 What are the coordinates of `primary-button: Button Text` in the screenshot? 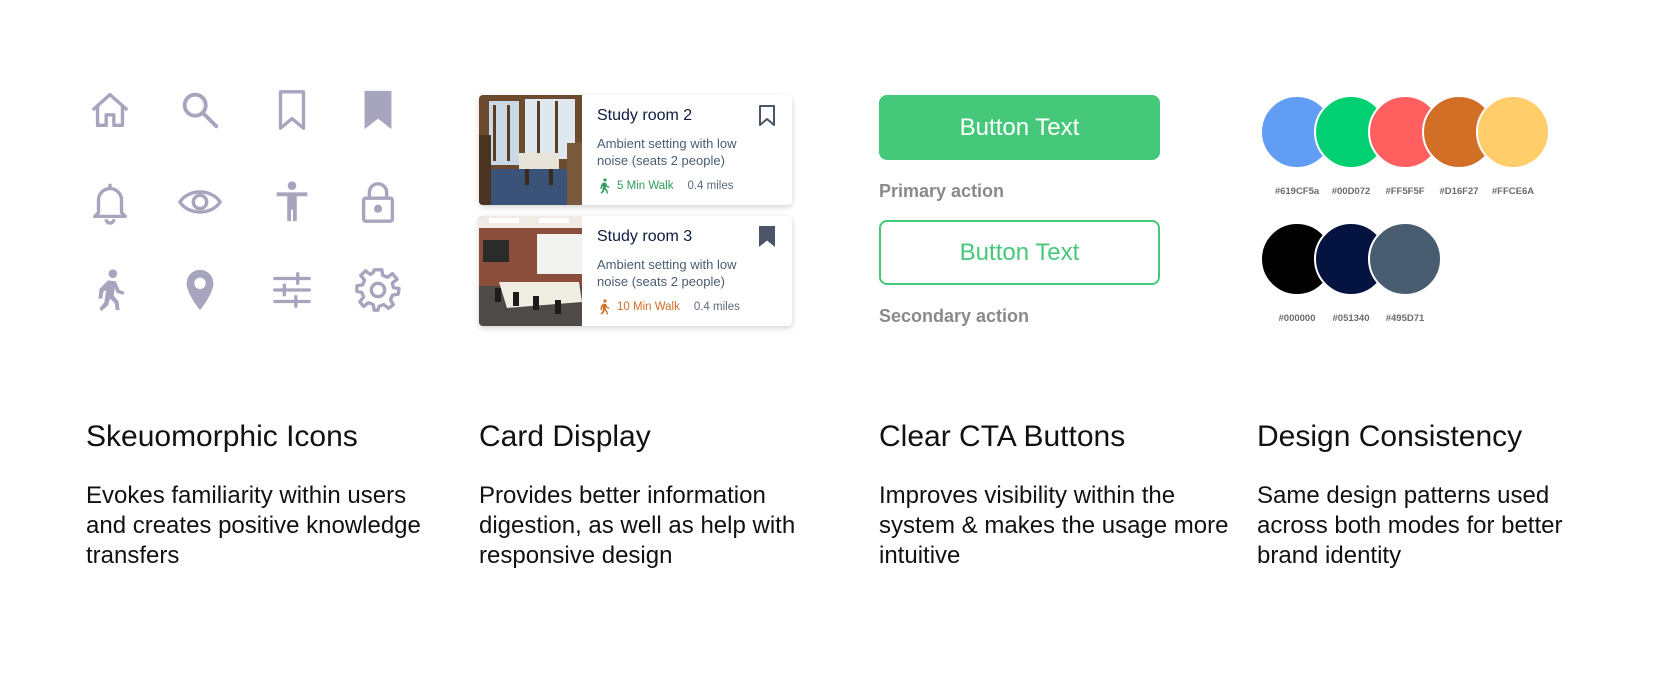 It's located at (1019, 127).